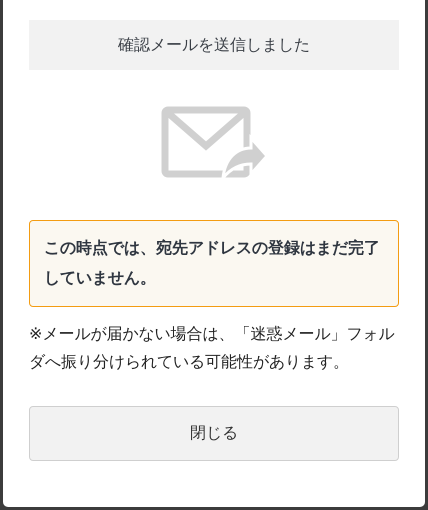 This screenshot has width=428, height=510. I want to click on notice-message: この時点では、宛先アドレスの登録はまだ完了していません。, so click(214, 263).